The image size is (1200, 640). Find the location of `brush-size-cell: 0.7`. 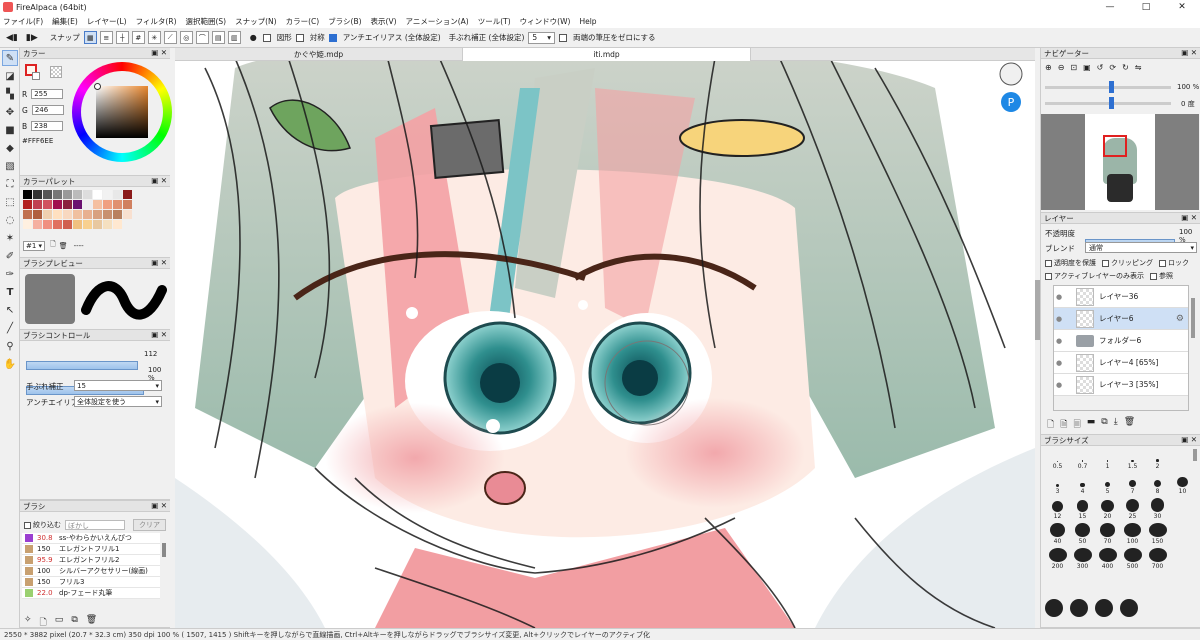

brush-size-cell: 0.7 is located at coordinates (1082, 459).